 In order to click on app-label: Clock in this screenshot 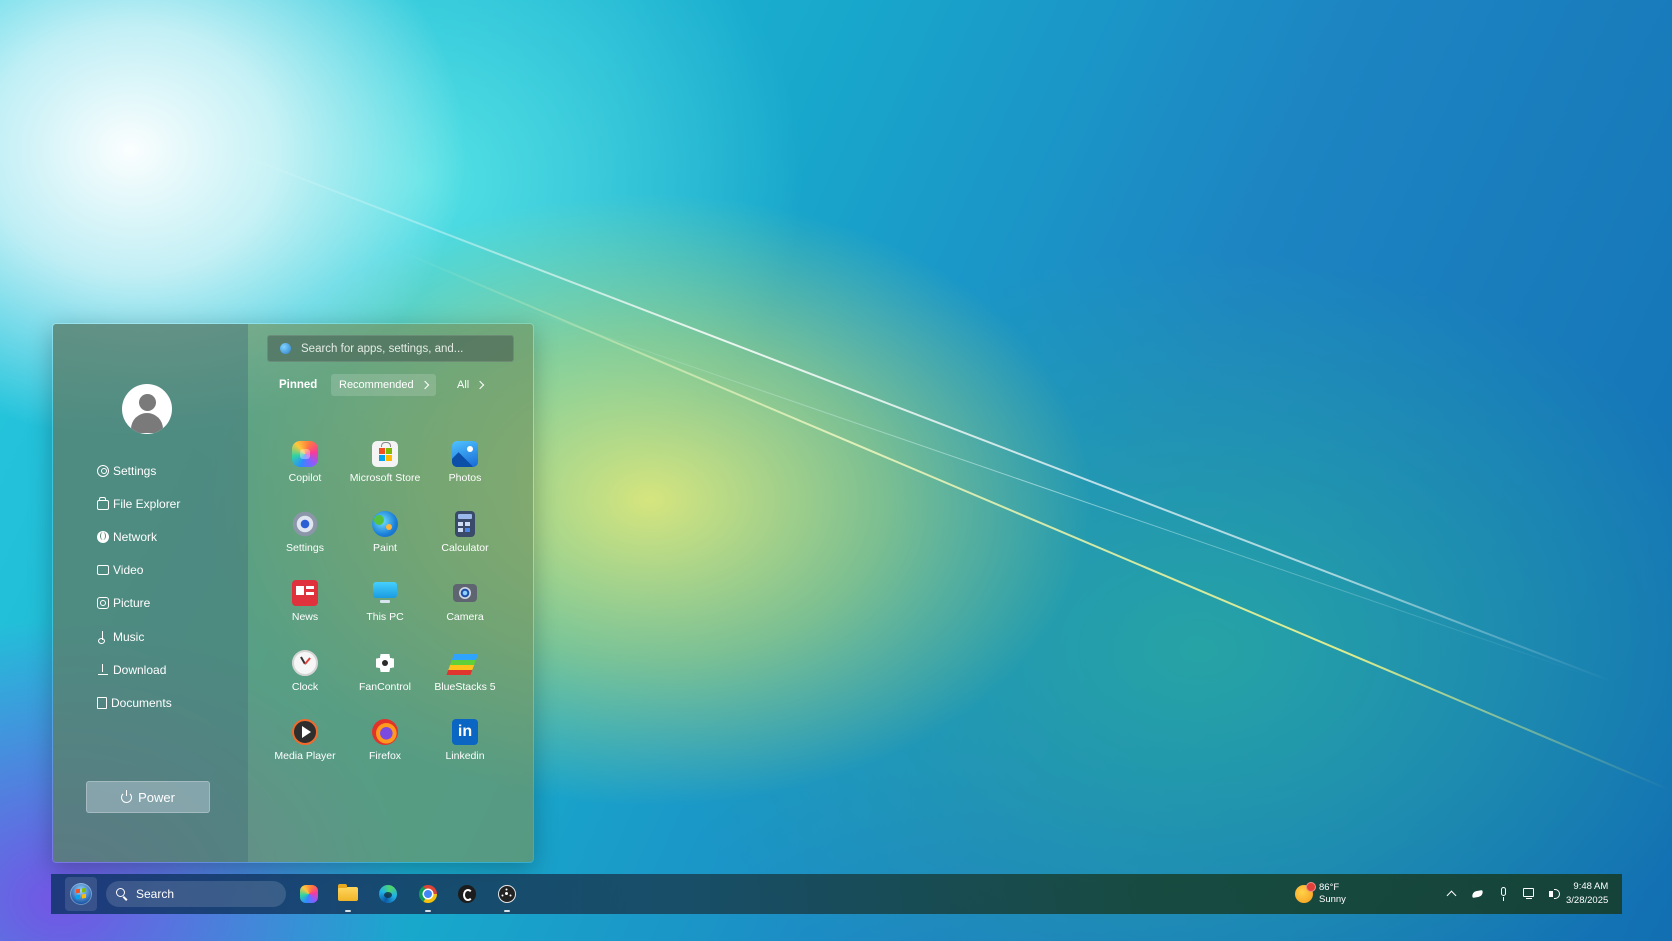, I will do `click(305, 686)`.